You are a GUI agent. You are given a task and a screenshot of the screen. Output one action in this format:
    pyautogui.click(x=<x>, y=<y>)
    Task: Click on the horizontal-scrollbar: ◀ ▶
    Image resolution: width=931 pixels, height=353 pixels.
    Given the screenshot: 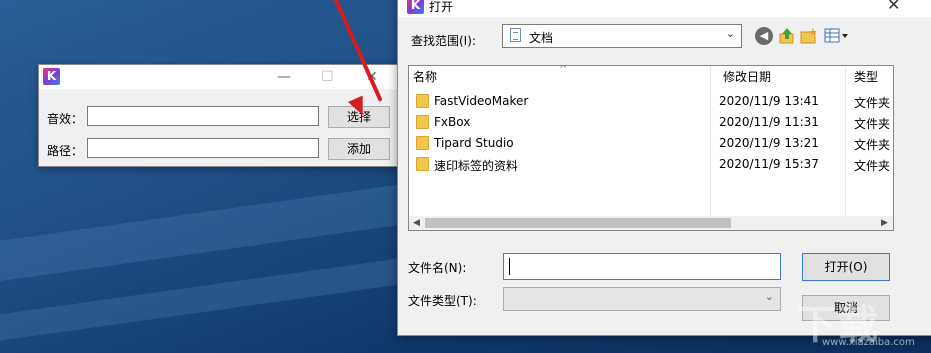 What is the action you would take?
    pyautogui.click(x=651, y=223)
    